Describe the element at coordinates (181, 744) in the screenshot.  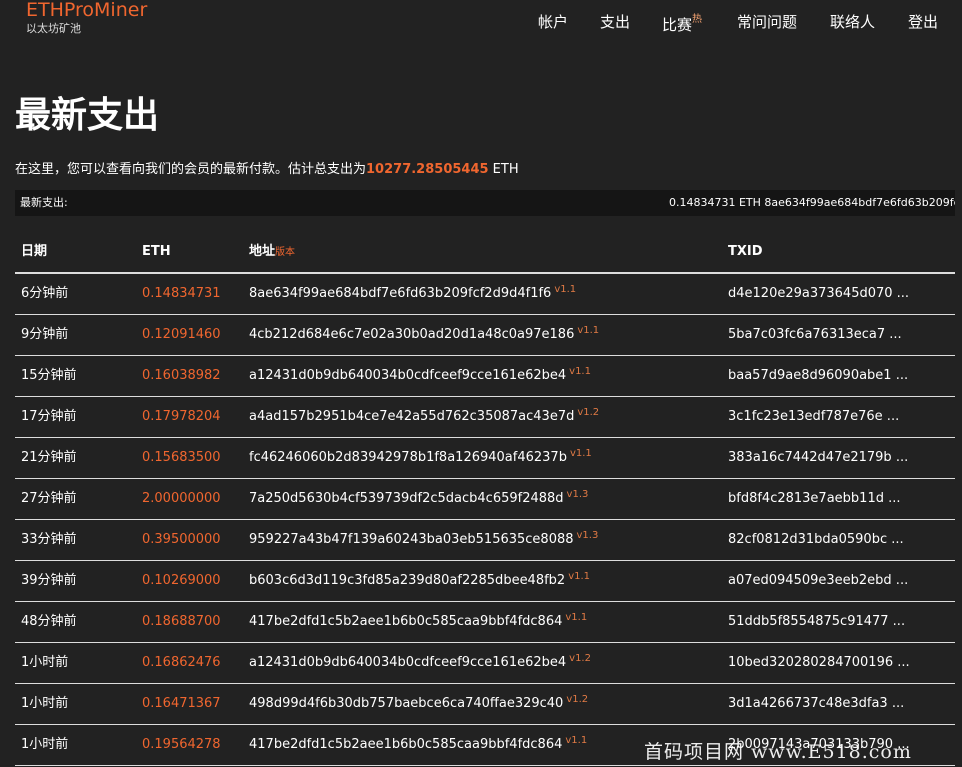
I see `row-eth-amount: 0.19564278` at that location.